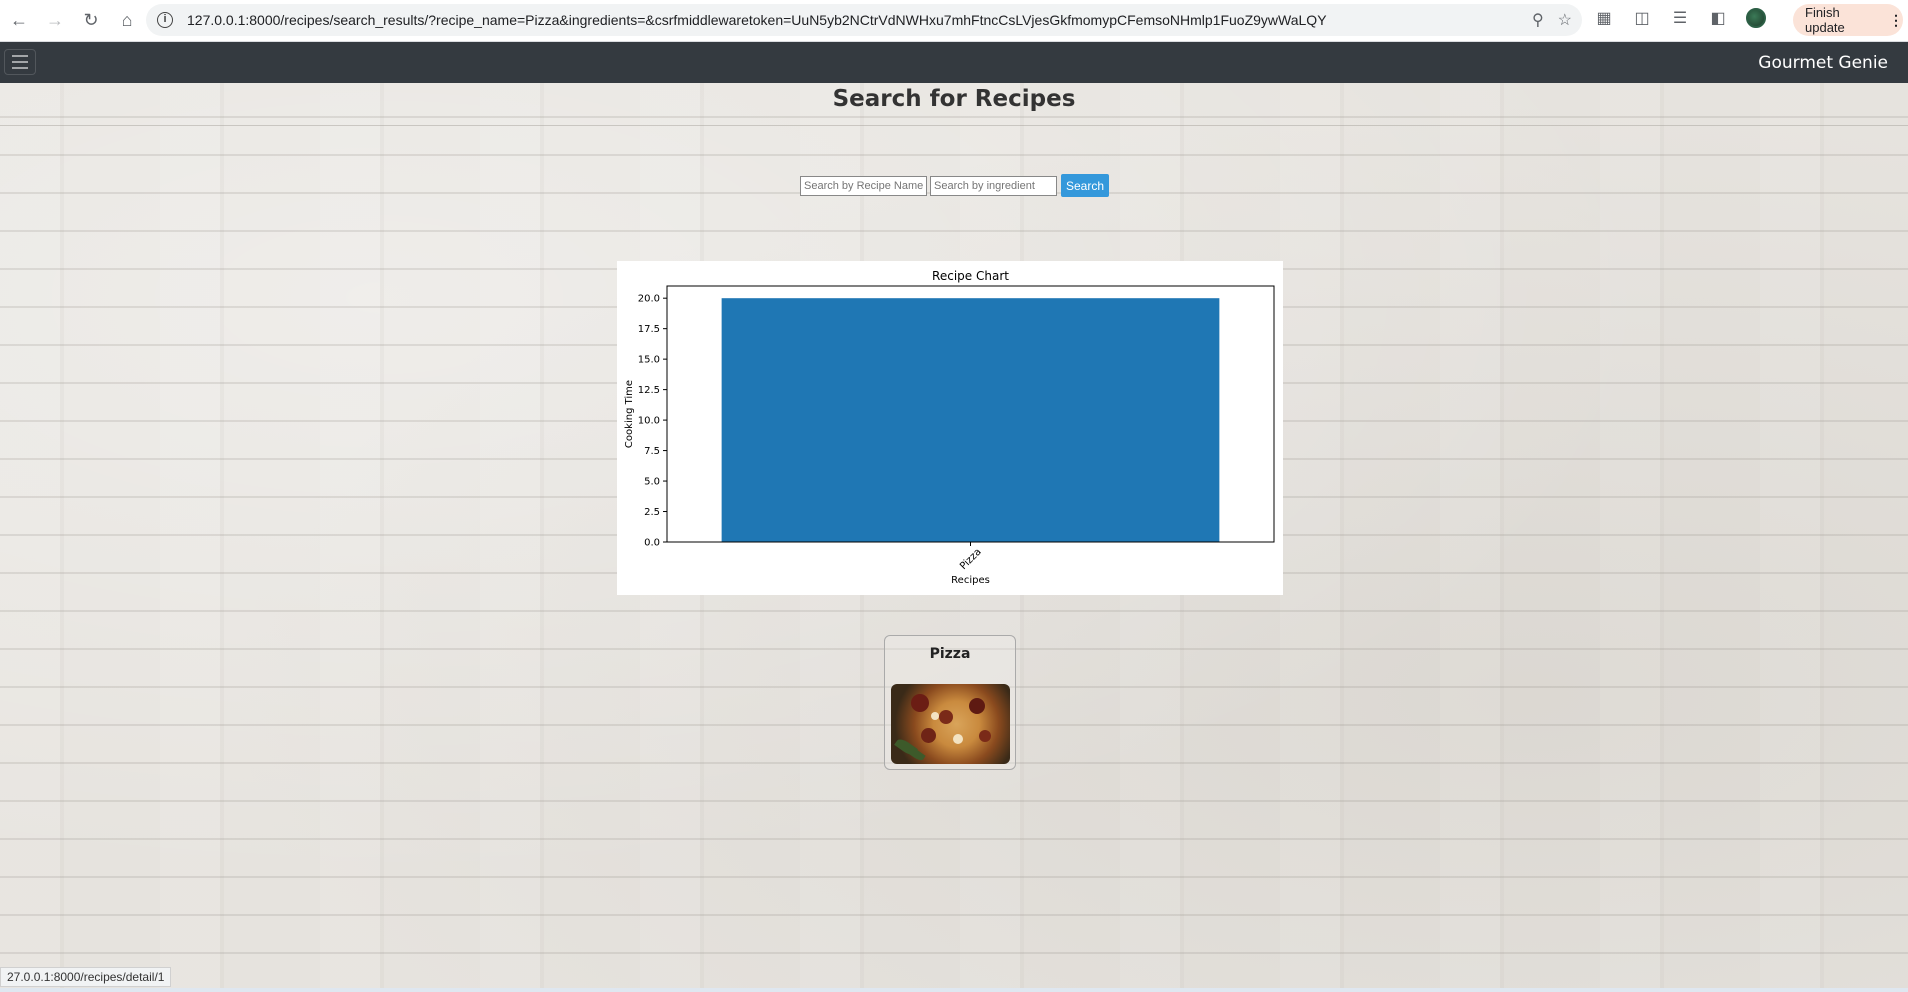  Describe the element at coordinates (950, 654) in the screenshot. I see `recipe-card-title: Pizza` at that location.